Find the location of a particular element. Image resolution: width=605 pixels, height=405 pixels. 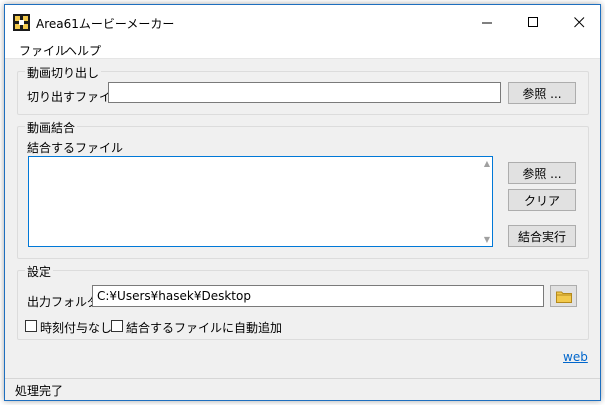

auto-add-label: 結合するファイルに自動追加 is located at coordinates (204, 328).